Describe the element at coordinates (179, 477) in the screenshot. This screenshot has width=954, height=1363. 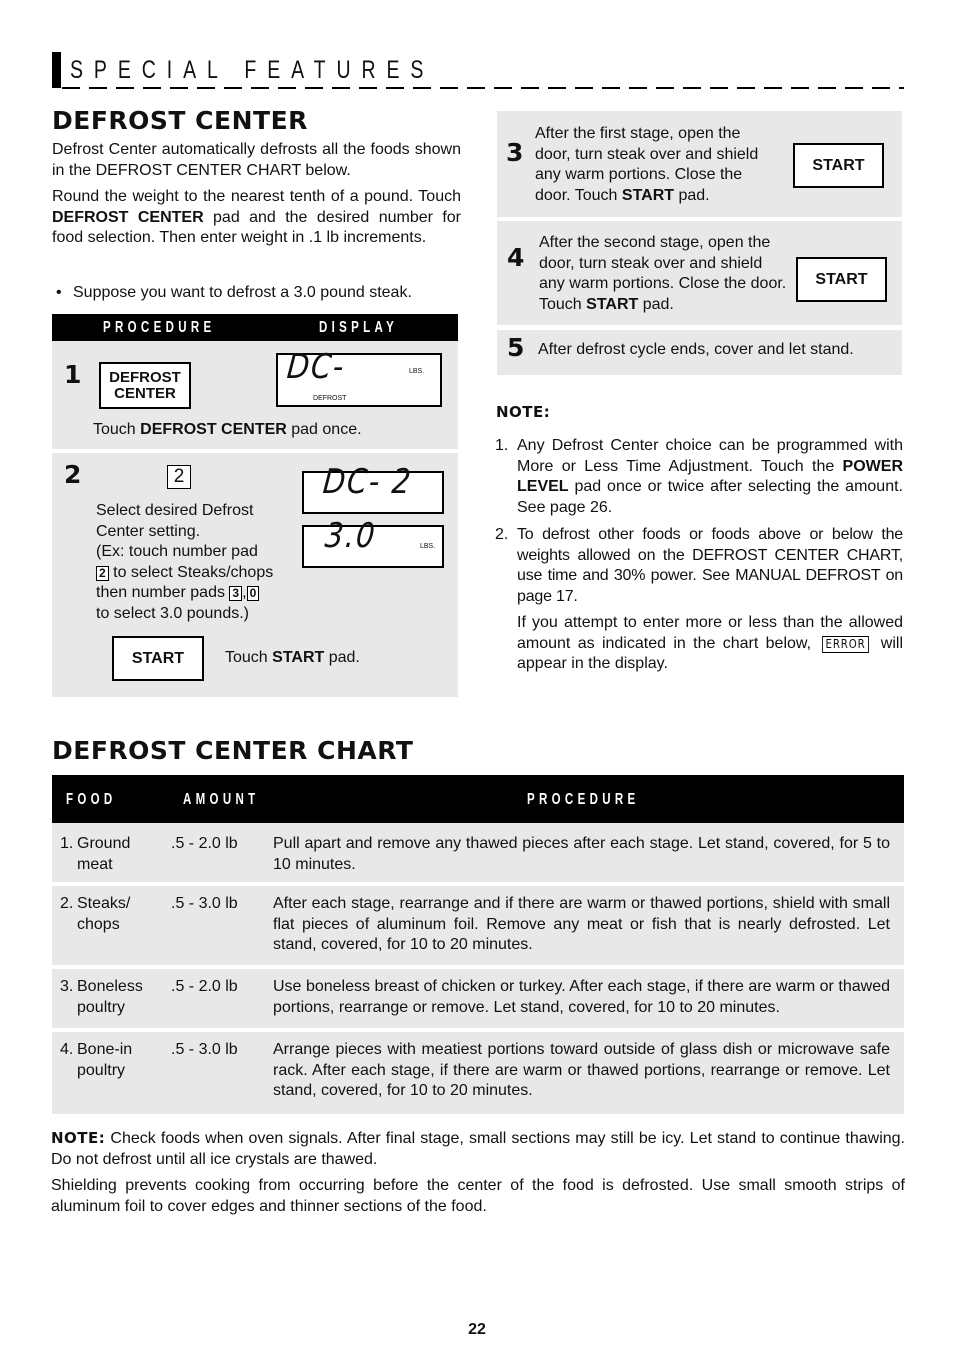
I see `number-pad-2: 2` at that location.